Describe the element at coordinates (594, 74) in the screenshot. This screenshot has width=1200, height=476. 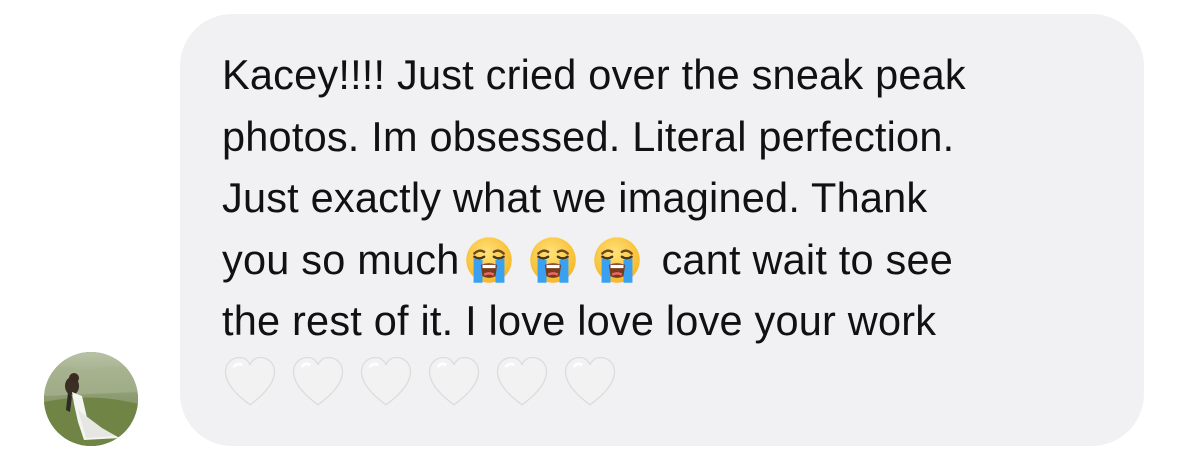
I see `message-line: Kacey!!!! Just cried over the sneak peak` at that location.